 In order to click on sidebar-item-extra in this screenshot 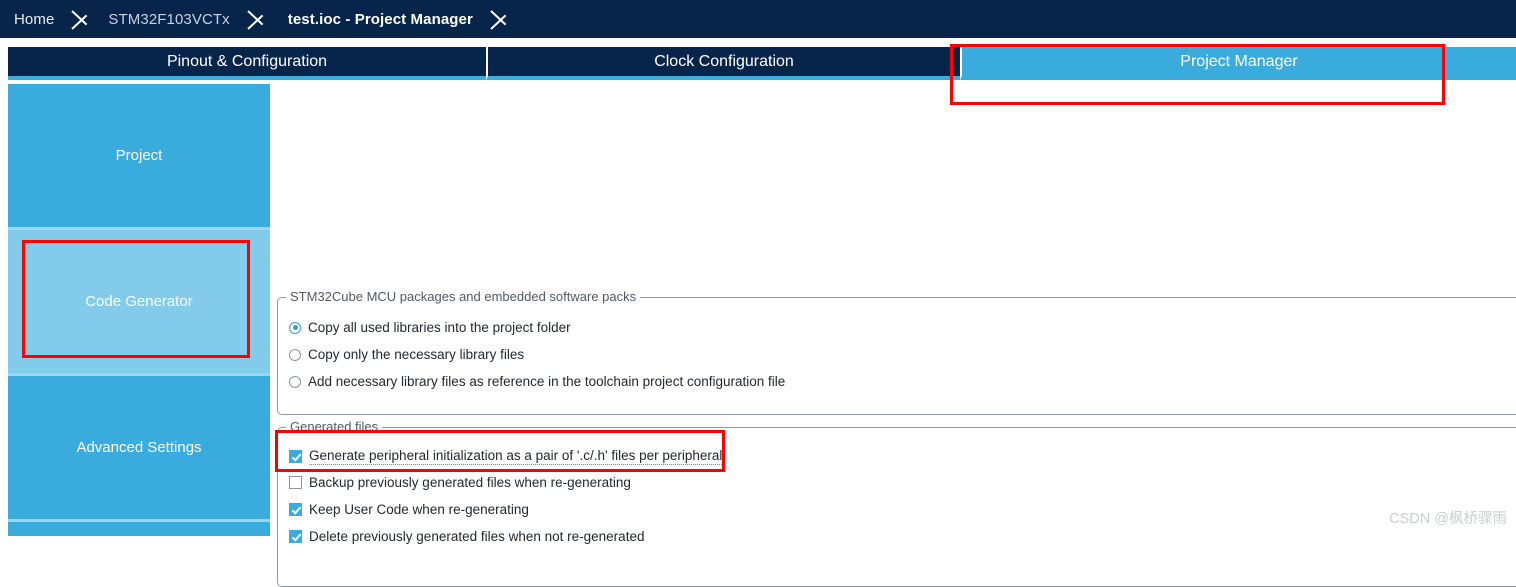, I will do `click(139, 529)`.